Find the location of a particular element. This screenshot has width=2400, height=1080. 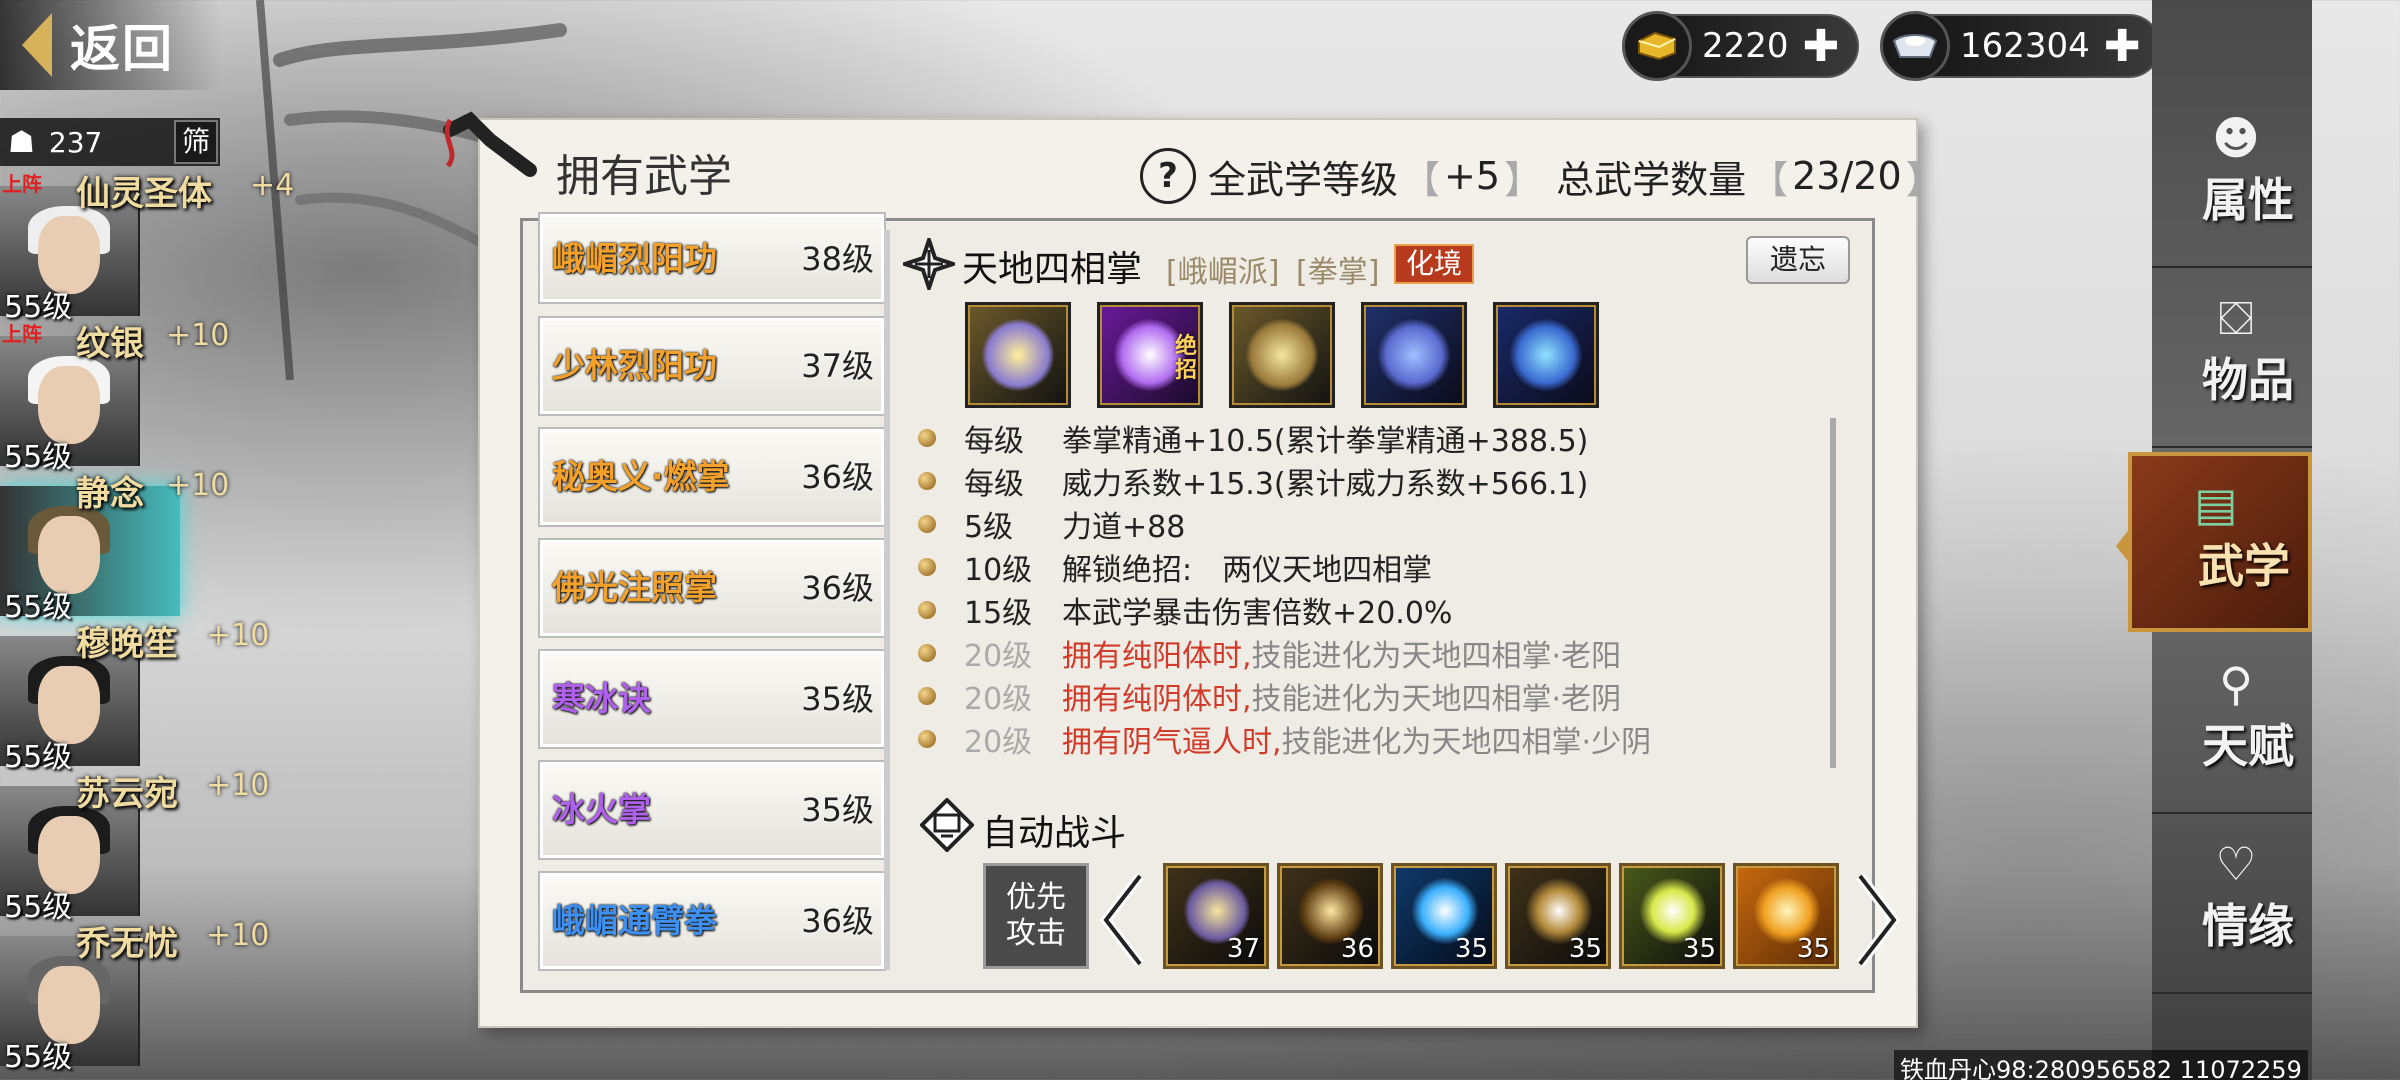

skill-list-item: 秘奥义·燃掌 36级 is located at coordinates (712, 477).